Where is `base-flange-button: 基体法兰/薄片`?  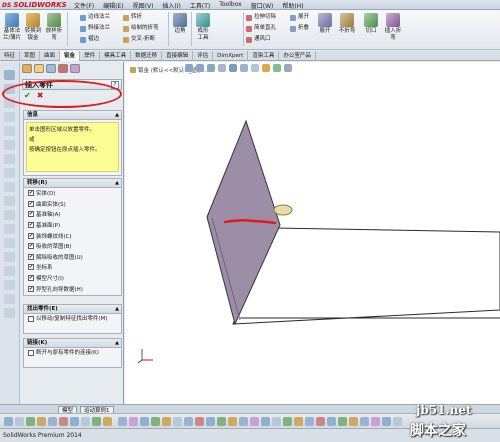
base-flange-button: 基体法兰/薄片 is located at coordinates (12, 27).